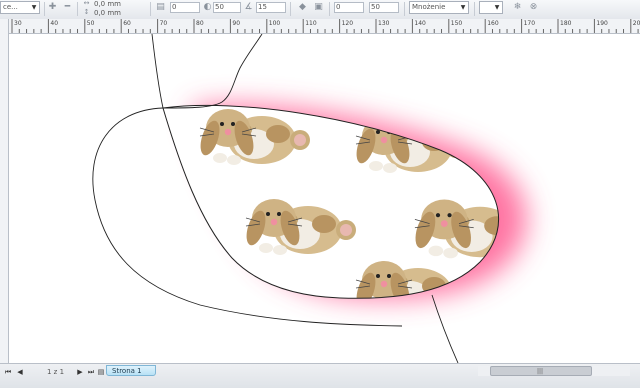 This screenshot has height=388, width=640. I want to click on offset-y-field: 0,0 mm, so click(107, 13).